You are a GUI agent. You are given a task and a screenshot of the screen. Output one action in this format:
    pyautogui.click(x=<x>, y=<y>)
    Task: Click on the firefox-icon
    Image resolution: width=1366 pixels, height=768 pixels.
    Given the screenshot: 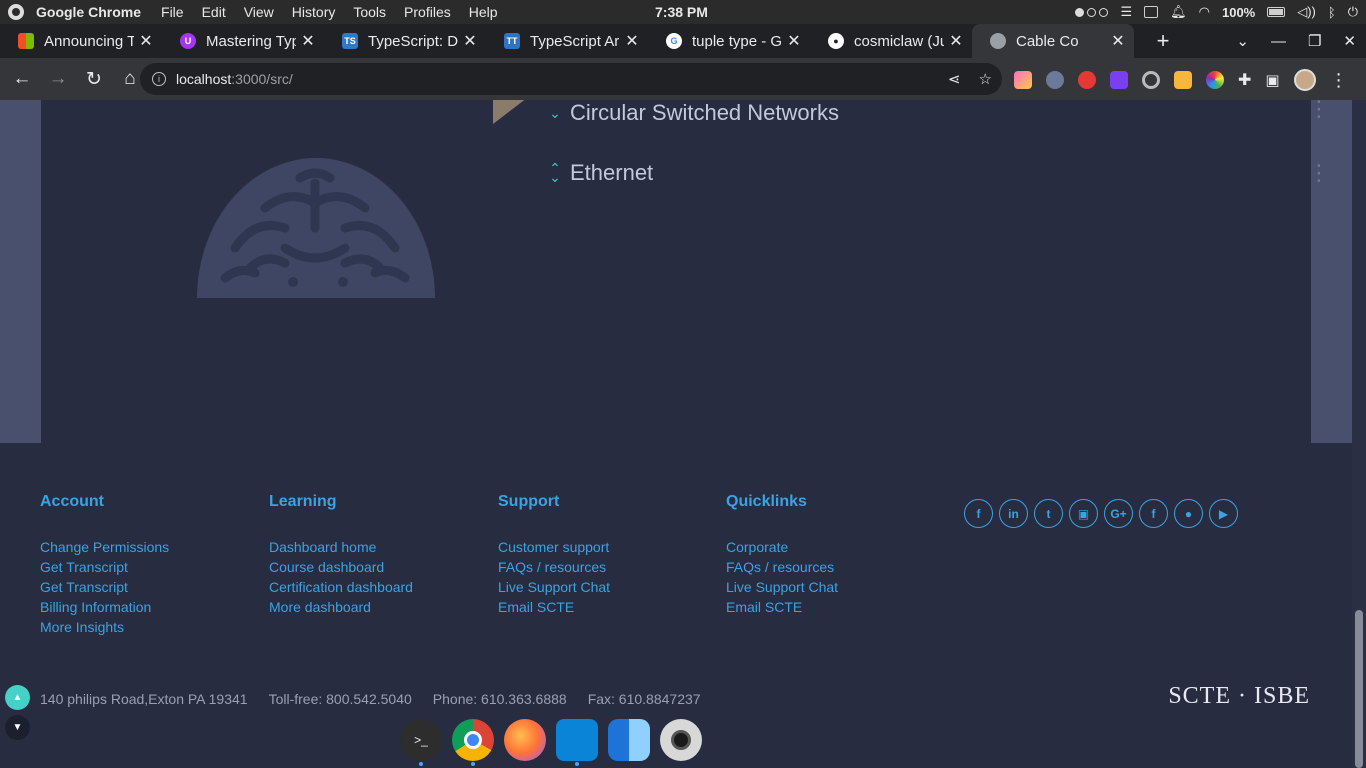 What is the action you would take?
    pyautogui.click(x=525, y=740)
    